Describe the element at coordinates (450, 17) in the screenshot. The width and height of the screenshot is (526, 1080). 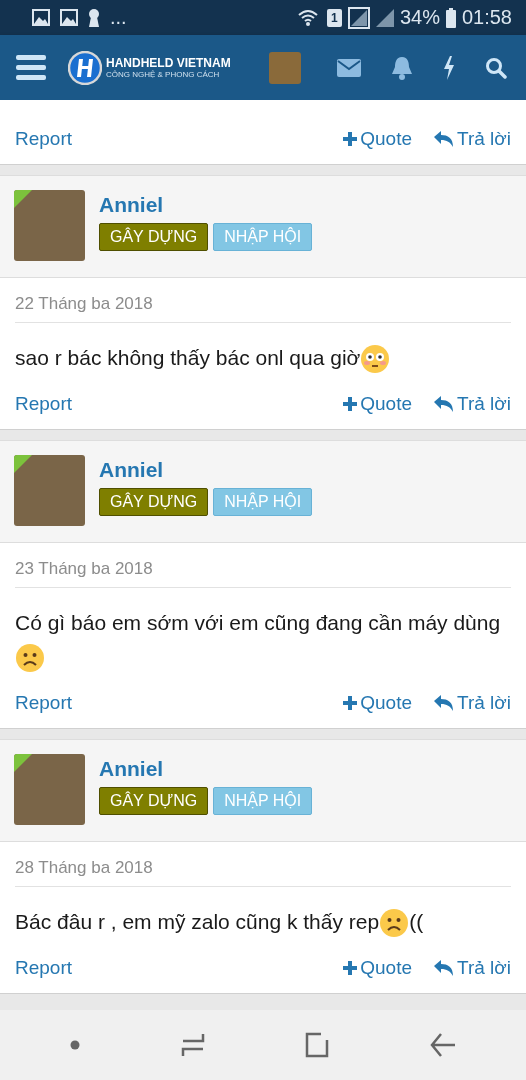
I see `battery-icon` at that location.